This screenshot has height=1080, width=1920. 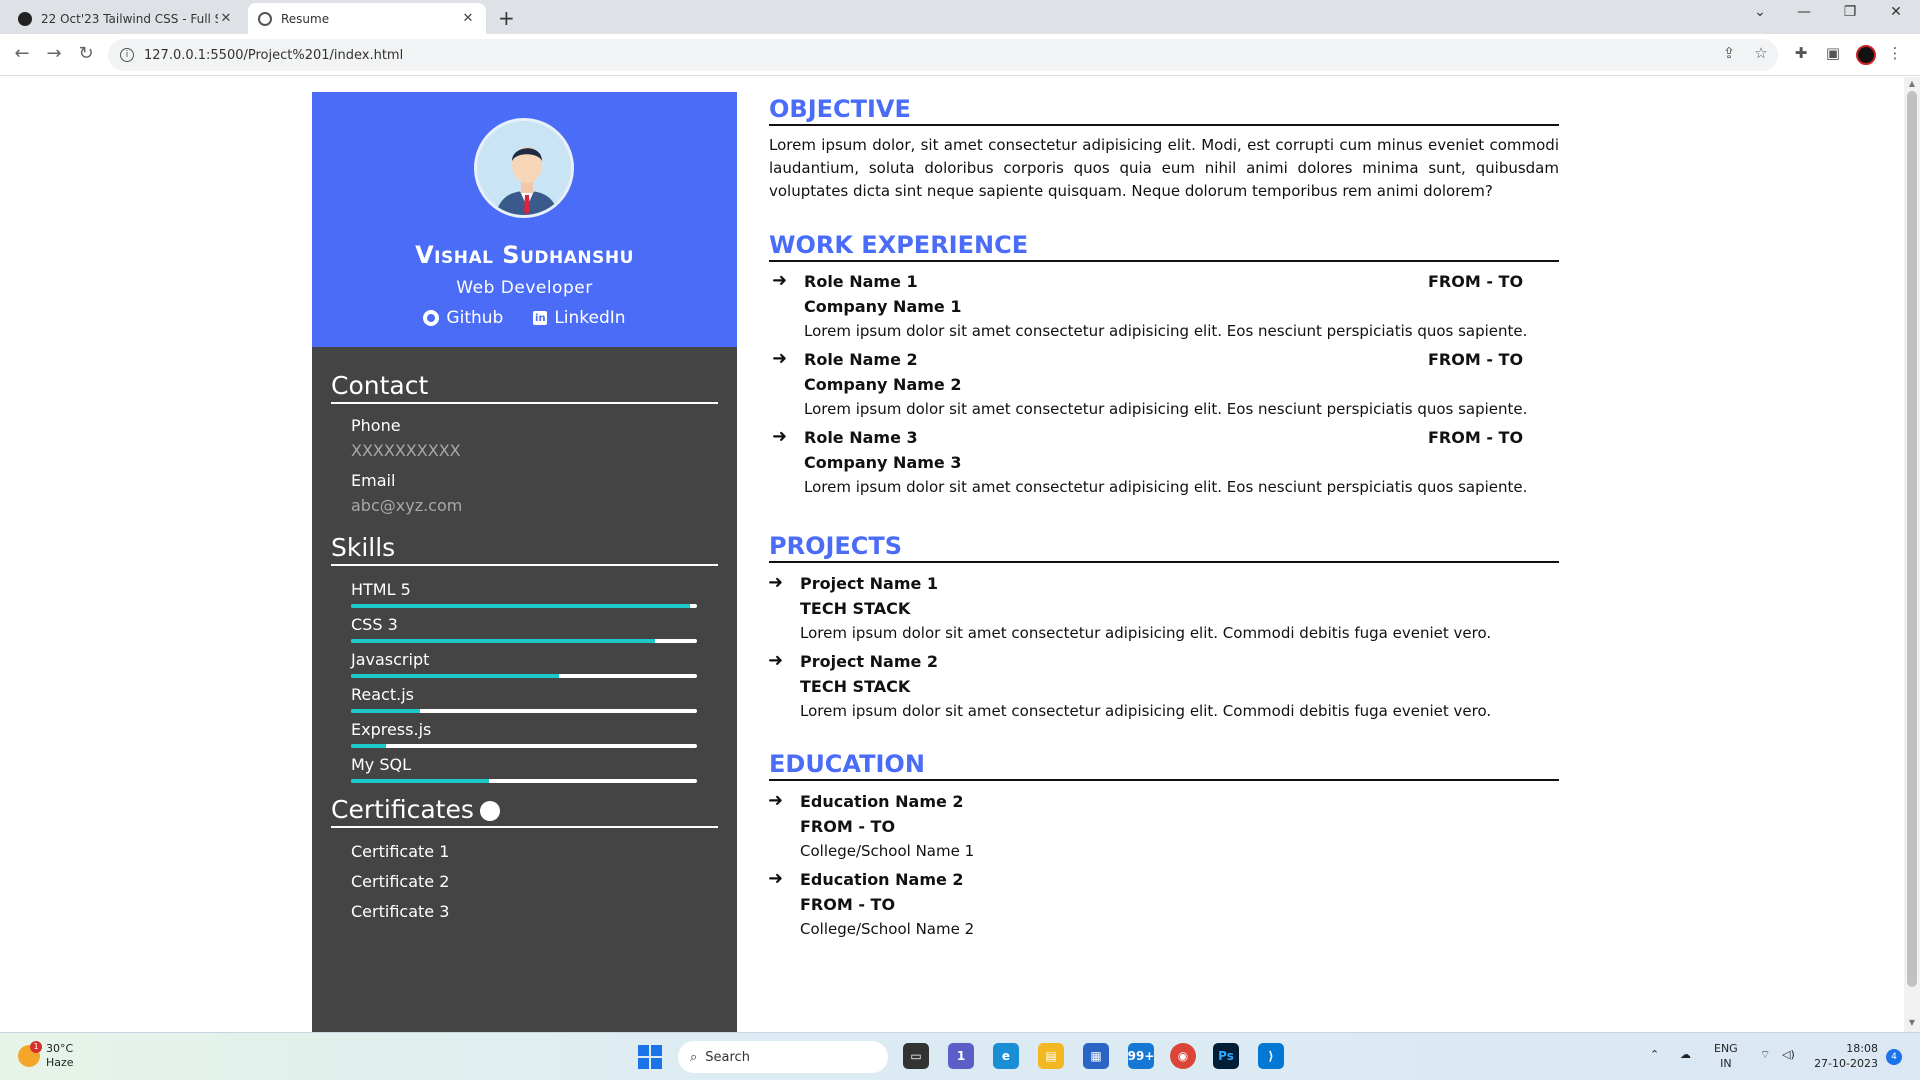 I want to click on site-favicon-icon, so click(x=25, y=18).